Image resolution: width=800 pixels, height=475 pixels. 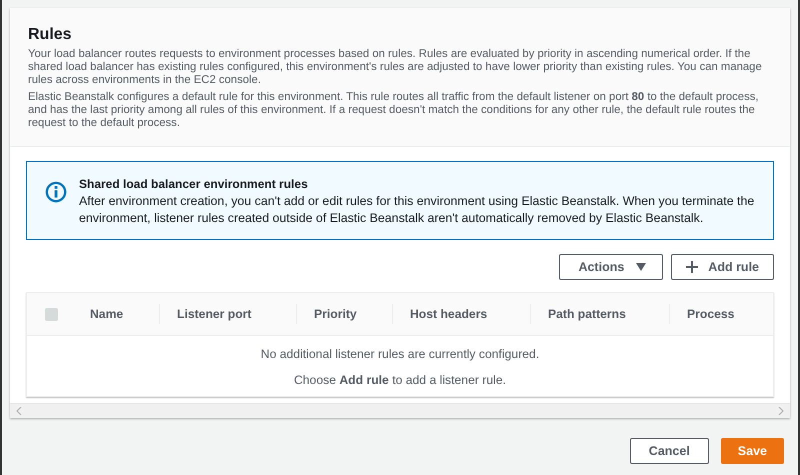 What do you see at coordinates (400, 354) in the screenshot?
I see `empty-message: No additional listener rules are currently configured.` at bounding box center [400, 354].